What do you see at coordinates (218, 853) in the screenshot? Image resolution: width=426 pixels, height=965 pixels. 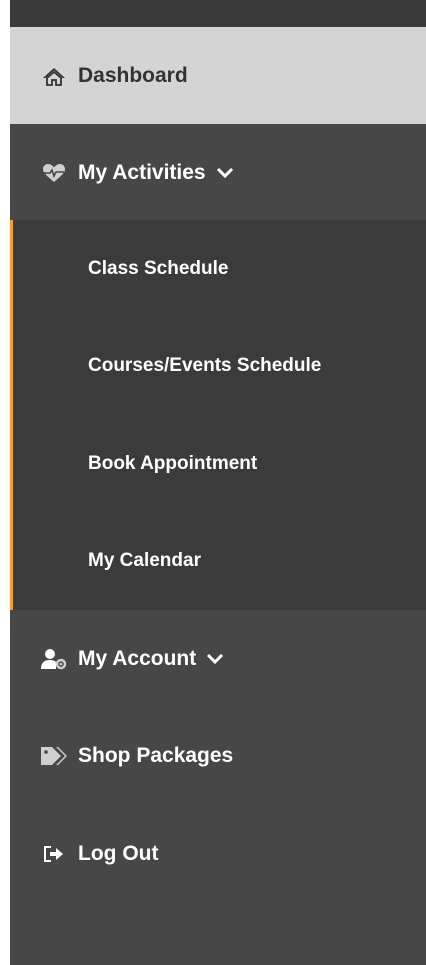 I see `nav-item-log-out: Log Out` at bounding box center [218, 853].